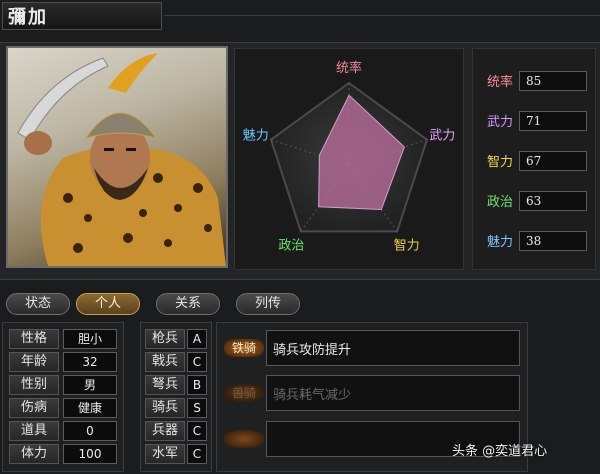 The height and width of the screenshot is (474, 600). Describe the element at coordinates (90, 408) in the screenshot. I see `personal-value: 健康` at that location.